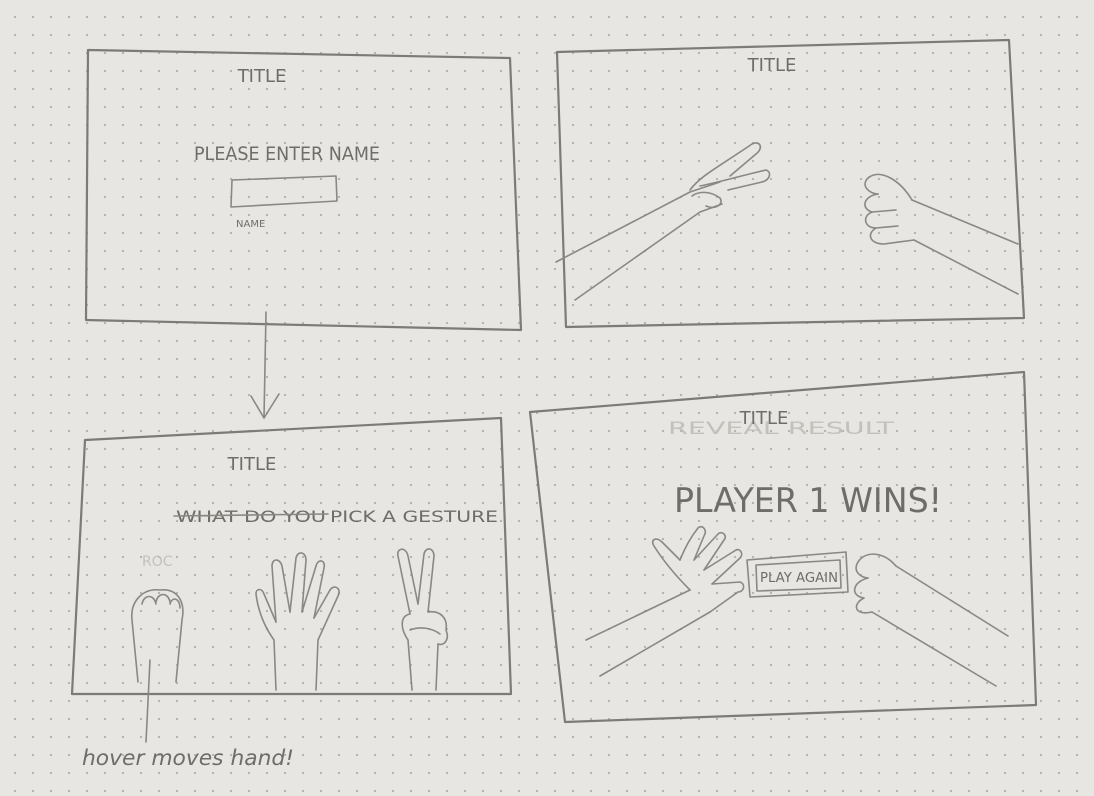  I want to click on flow-arrow, so click(265, 365).